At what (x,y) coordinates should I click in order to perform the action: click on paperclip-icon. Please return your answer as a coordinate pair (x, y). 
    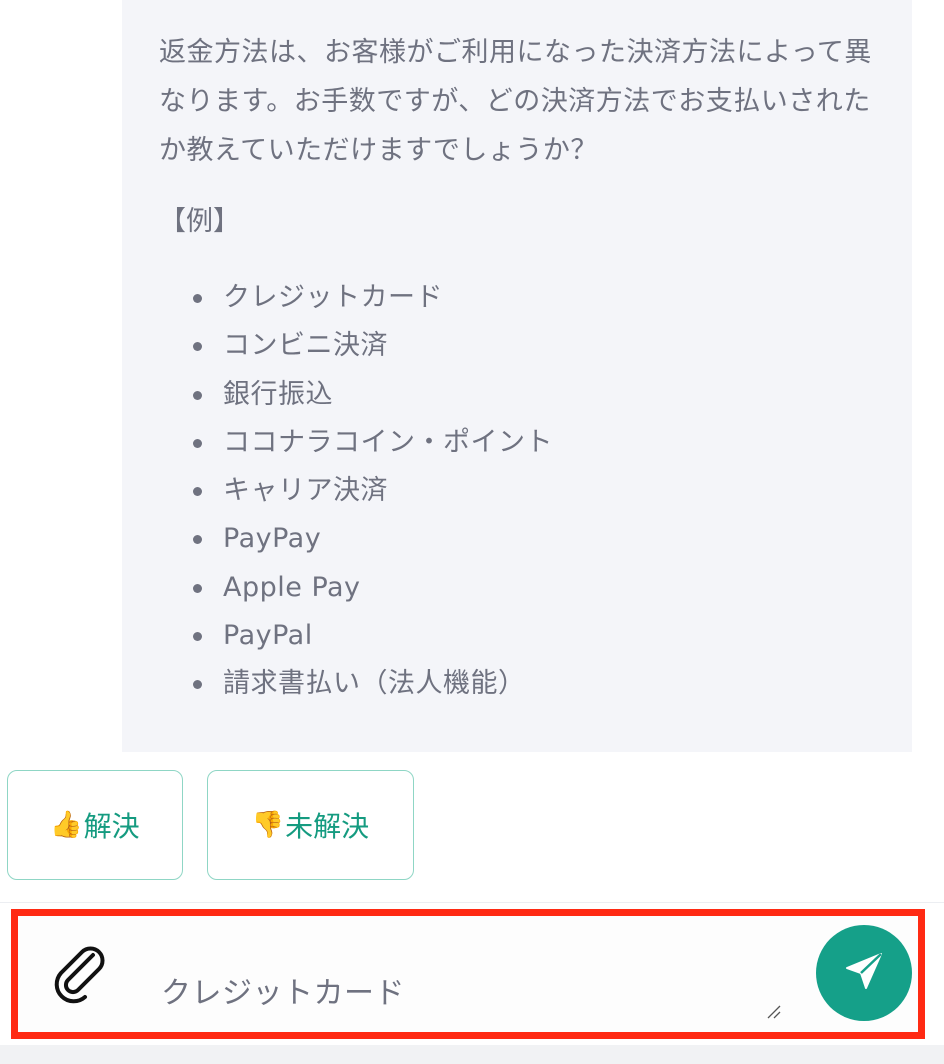
    Looking at the image, I should click on (82, 974).